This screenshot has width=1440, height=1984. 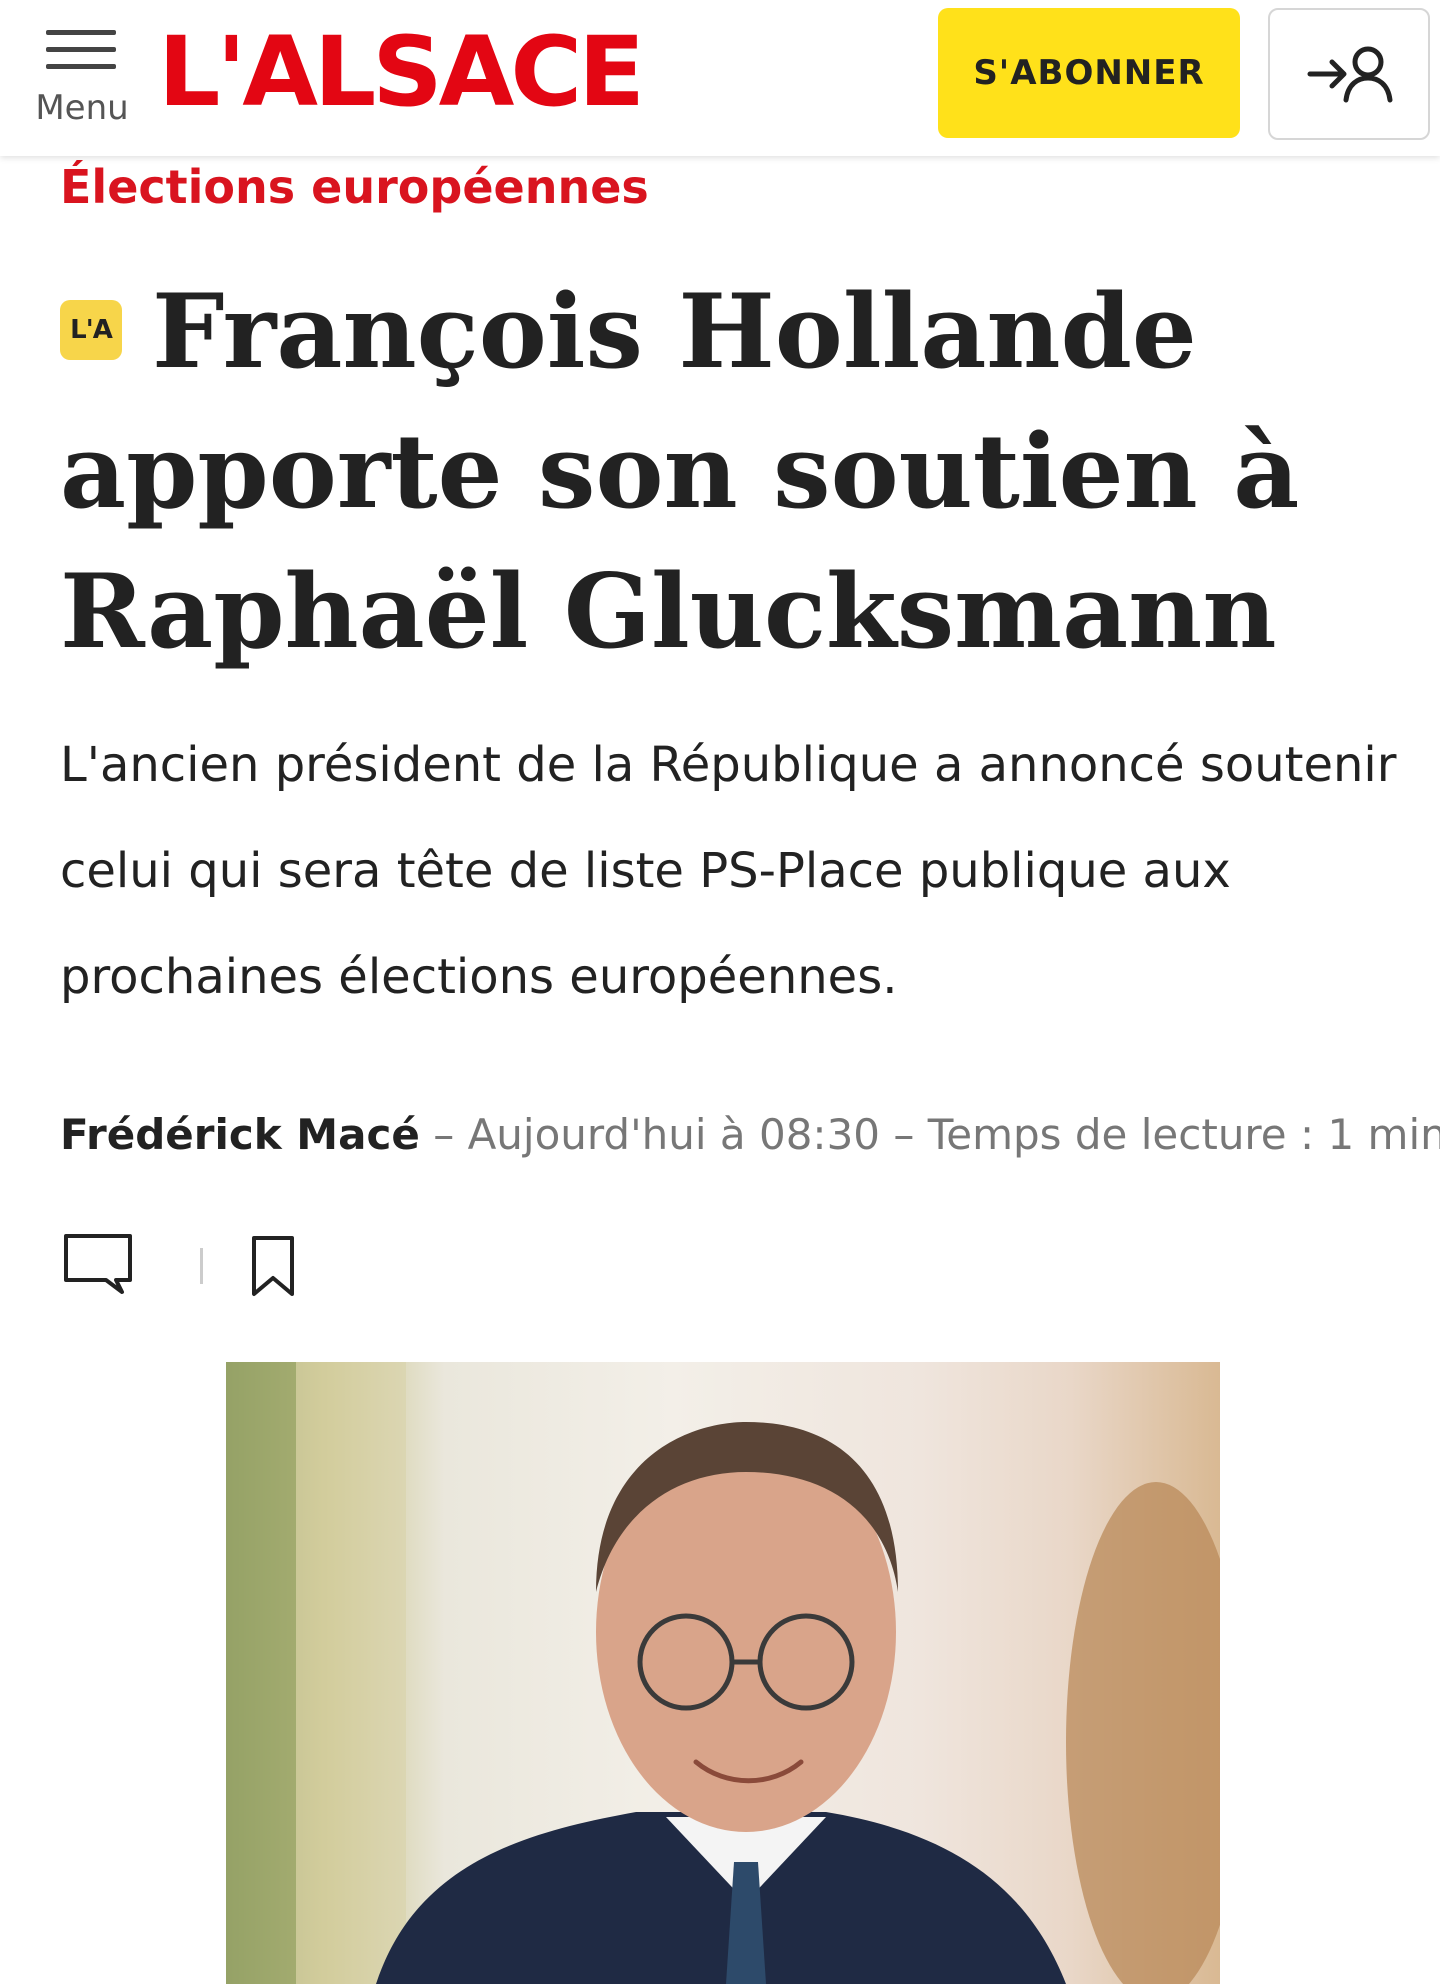 I want to click on login-user-icon, so click(x=1350, y=74).